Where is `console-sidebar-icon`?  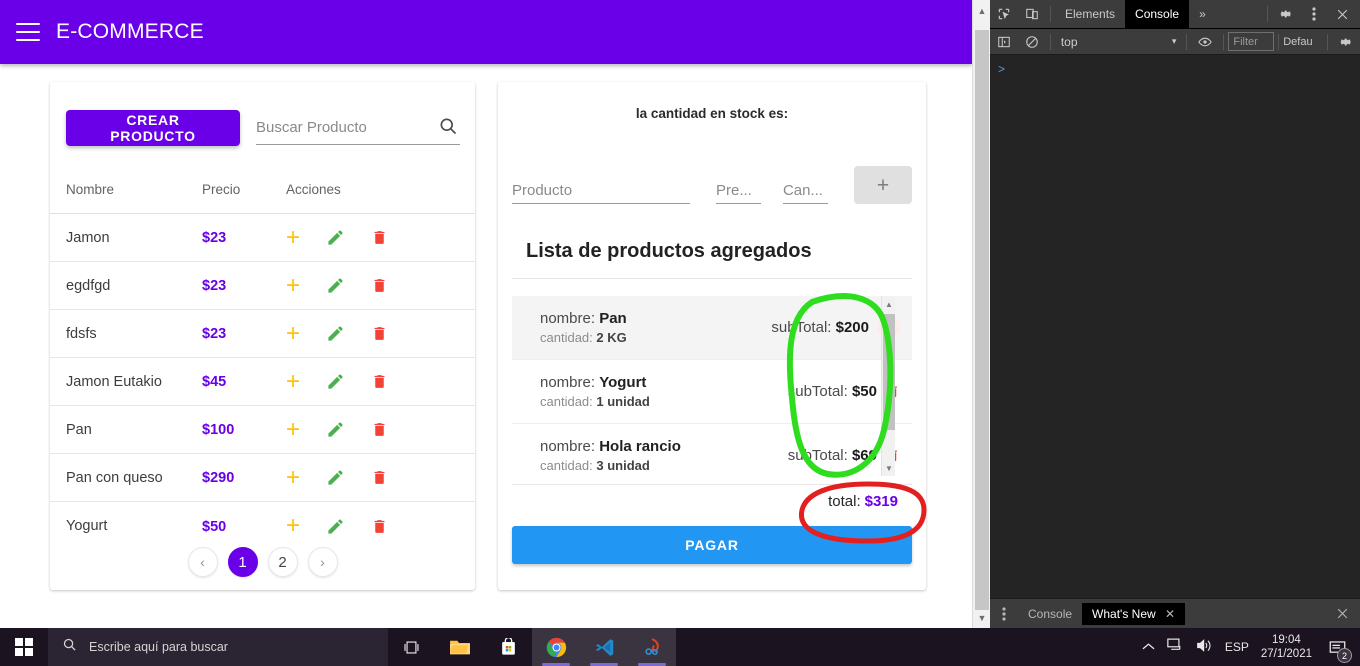 console-sidebar-icon is located at coordinates (1004, 42).